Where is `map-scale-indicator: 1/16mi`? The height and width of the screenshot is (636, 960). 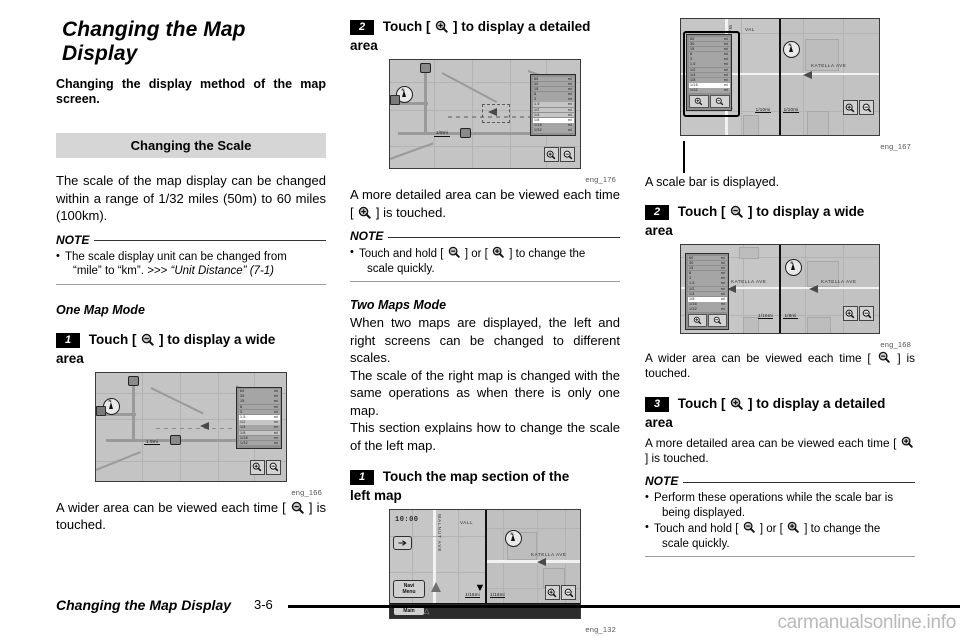 map-scale-indicator: 1/16mi is located at coordinates (765, 315).